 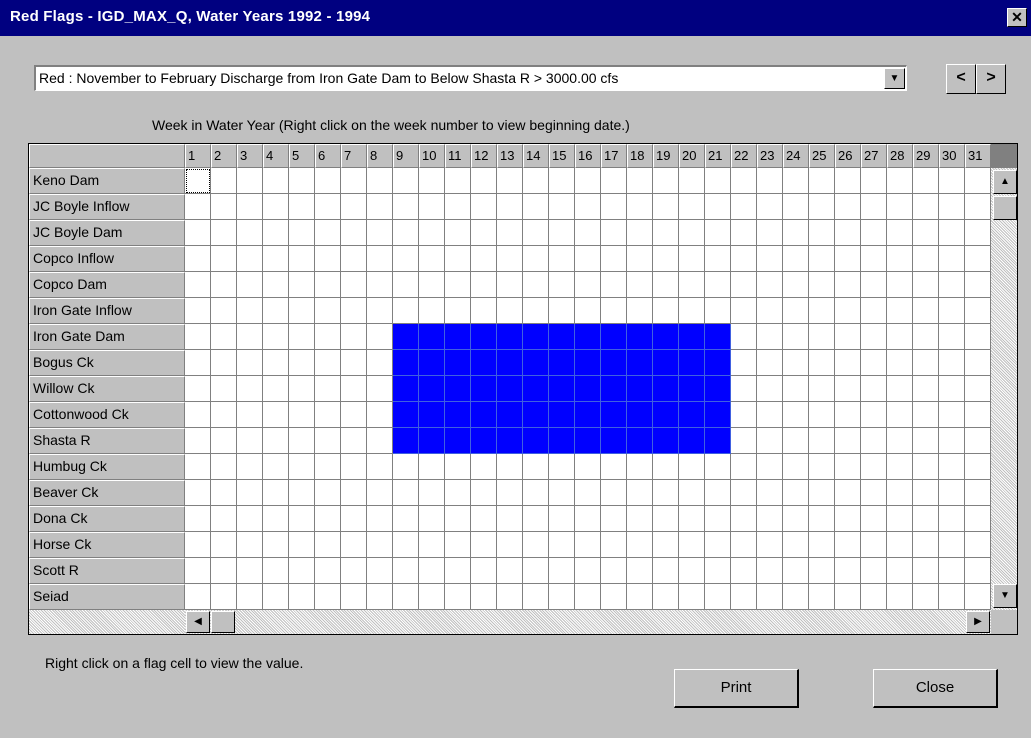 I want to click on location-header-copco-dam: Copco Dam, so click(x=107, y=285).